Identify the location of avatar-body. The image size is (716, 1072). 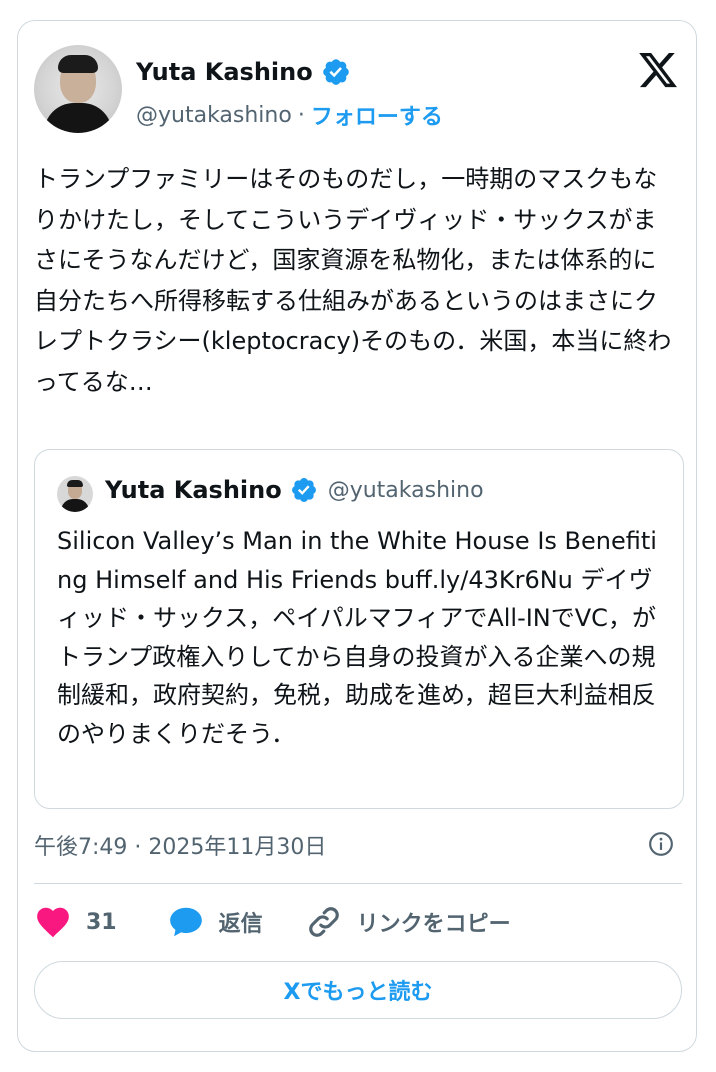
(78, 118).